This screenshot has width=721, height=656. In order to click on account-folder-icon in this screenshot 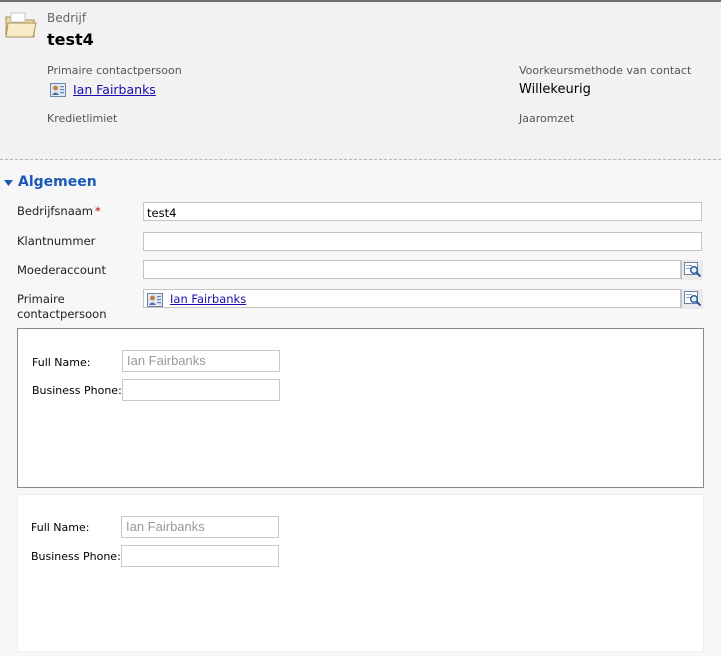, I will do `click(21, 25)`.